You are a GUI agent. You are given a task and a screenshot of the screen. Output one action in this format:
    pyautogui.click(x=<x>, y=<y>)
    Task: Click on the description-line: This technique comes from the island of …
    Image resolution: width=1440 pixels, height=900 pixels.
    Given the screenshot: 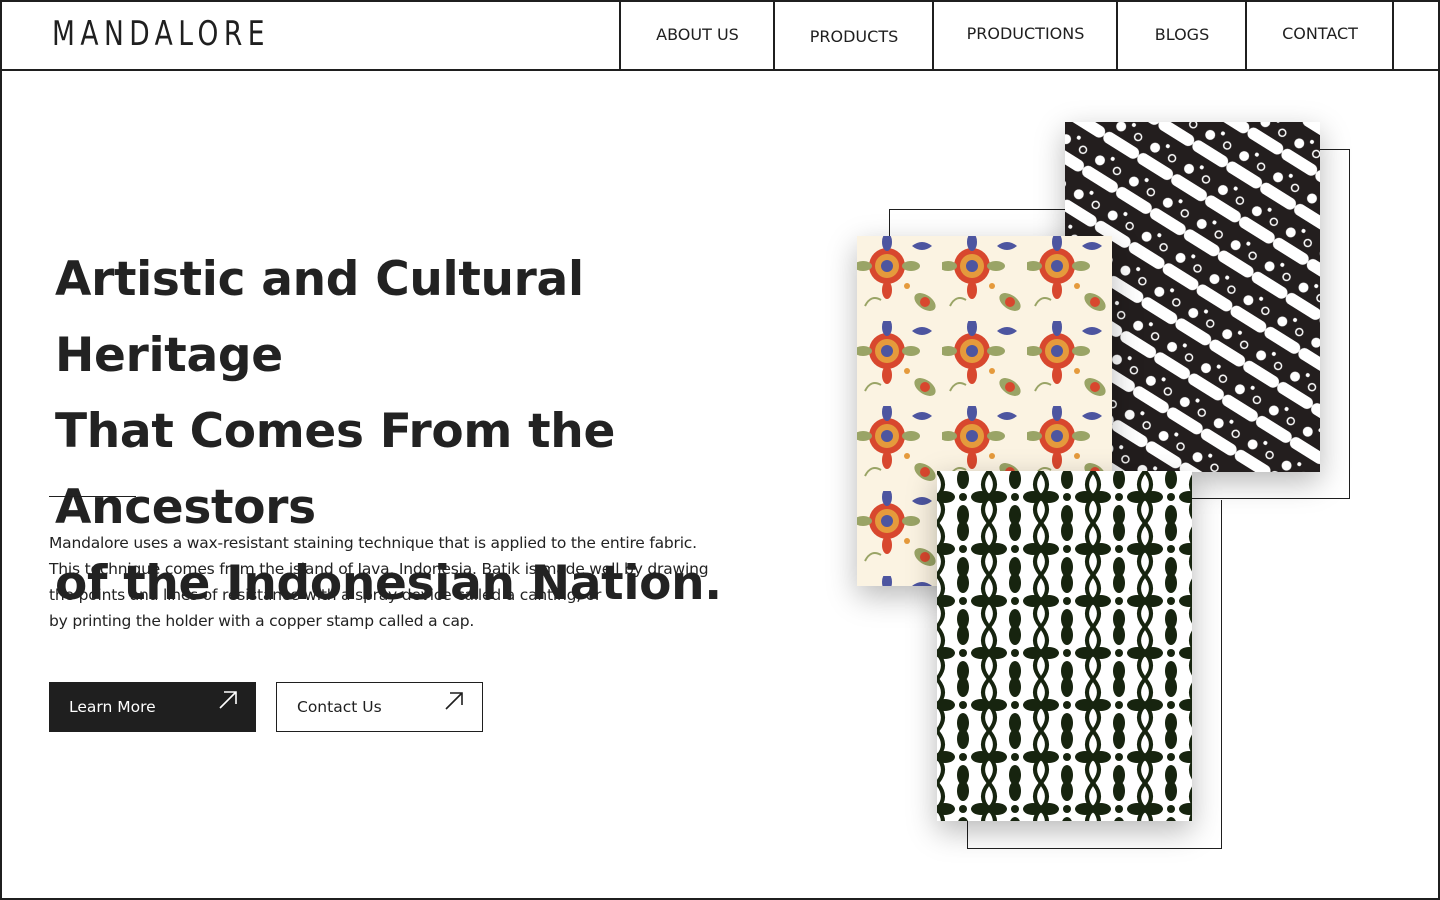 What is the action you would take?
    pyautogui.click(x=379, y=569)
    